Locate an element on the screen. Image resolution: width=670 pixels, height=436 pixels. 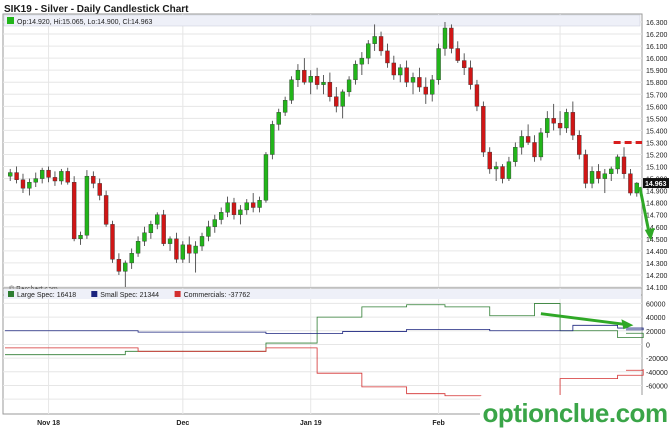
cot-tick-label: 60000 is located at coordinates (656, 304).